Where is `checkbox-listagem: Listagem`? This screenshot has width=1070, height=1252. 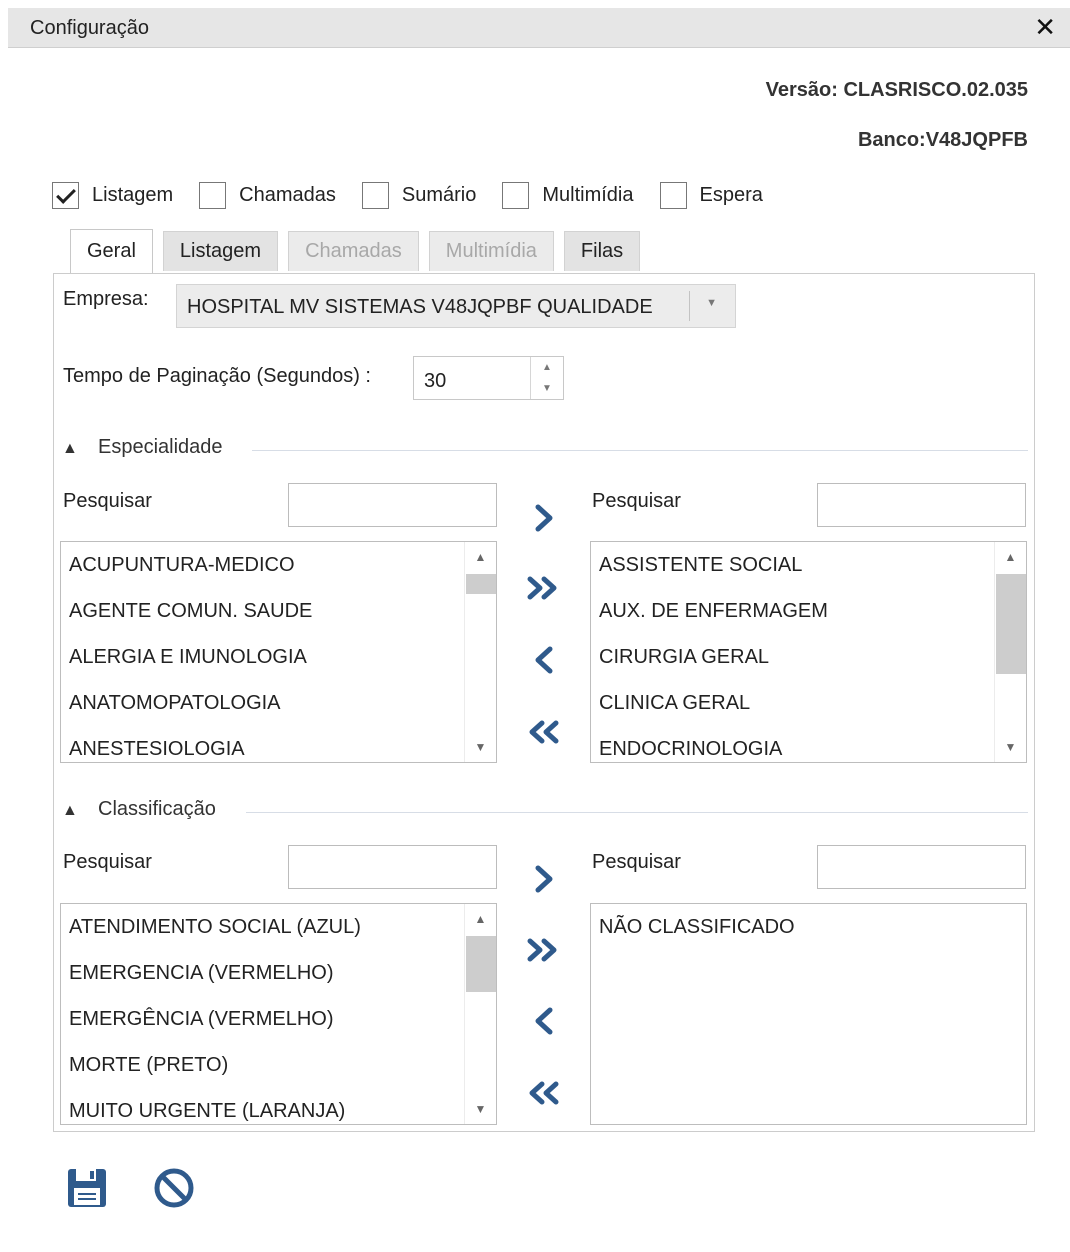 checkbox-listagem: Listagem is located at coordinates (112, 195).